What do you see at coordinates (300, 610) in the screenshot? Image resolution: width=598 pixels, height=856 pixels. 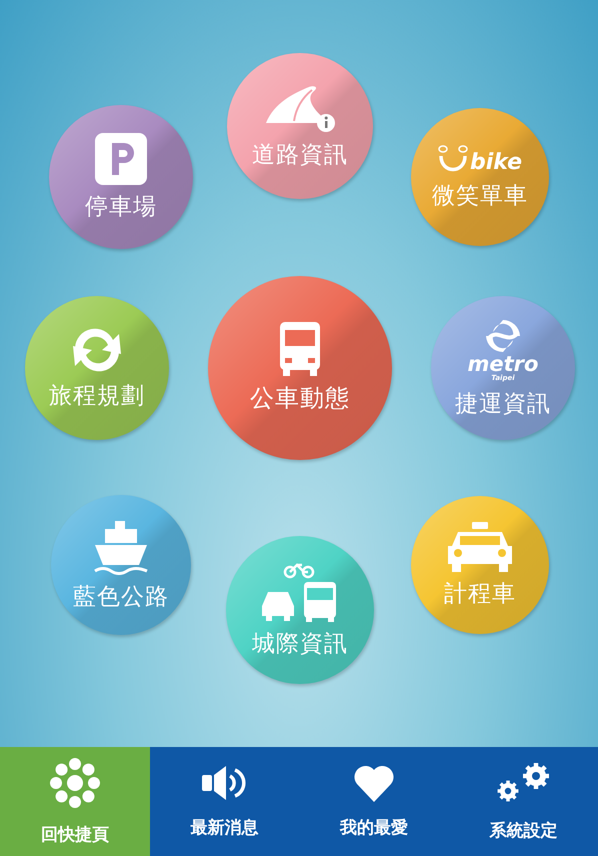 I see `menu-tile: 城際資訊` at bounding box center [300, 610].